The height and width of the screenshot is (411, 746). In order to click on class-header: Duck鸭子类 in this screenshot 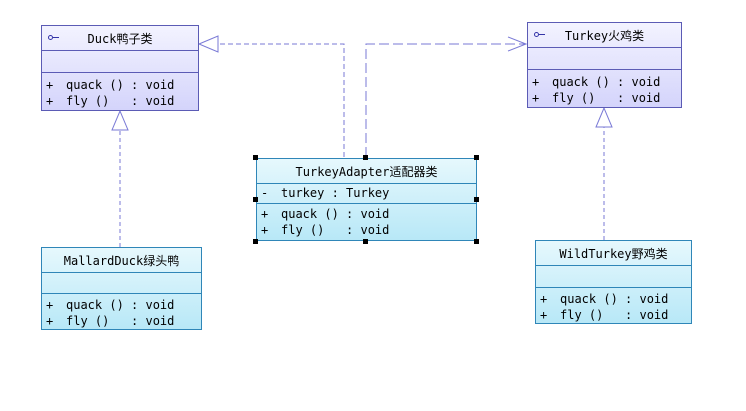, I will do `click(120, 38)`.